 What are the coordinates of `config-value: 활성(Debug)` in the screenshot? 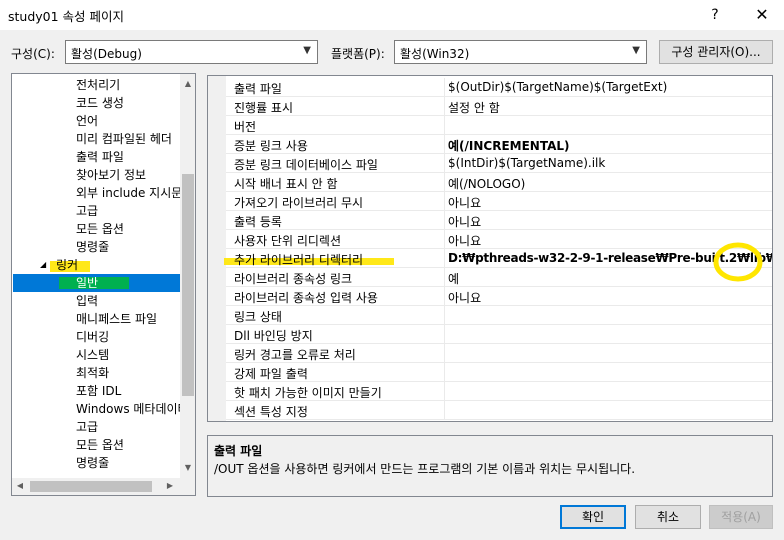 It's located at (106, 54).